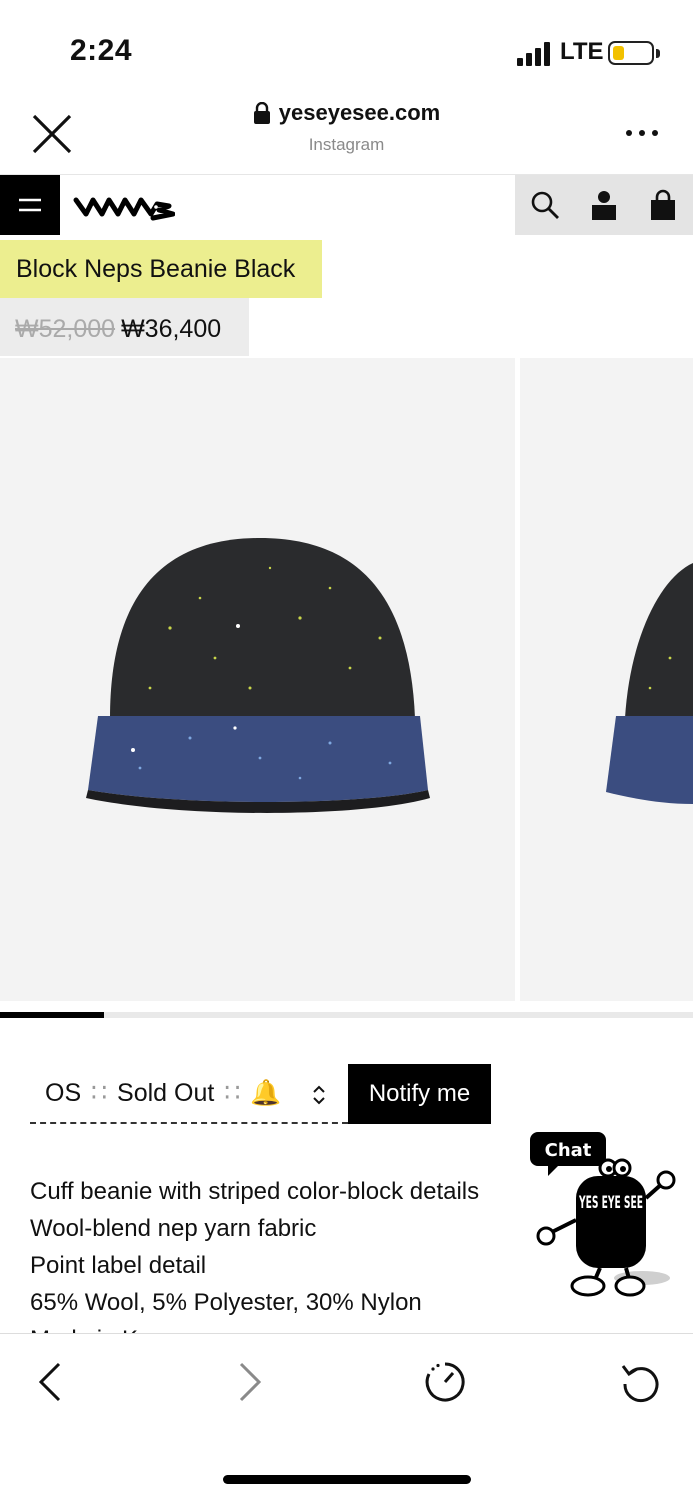 Image resolution: width=693 pixels, height=1501 pixels. What do you see at coordinates (631, 53) in the screenshot?
I see `battery-icon` at bounding box center [631, 53].